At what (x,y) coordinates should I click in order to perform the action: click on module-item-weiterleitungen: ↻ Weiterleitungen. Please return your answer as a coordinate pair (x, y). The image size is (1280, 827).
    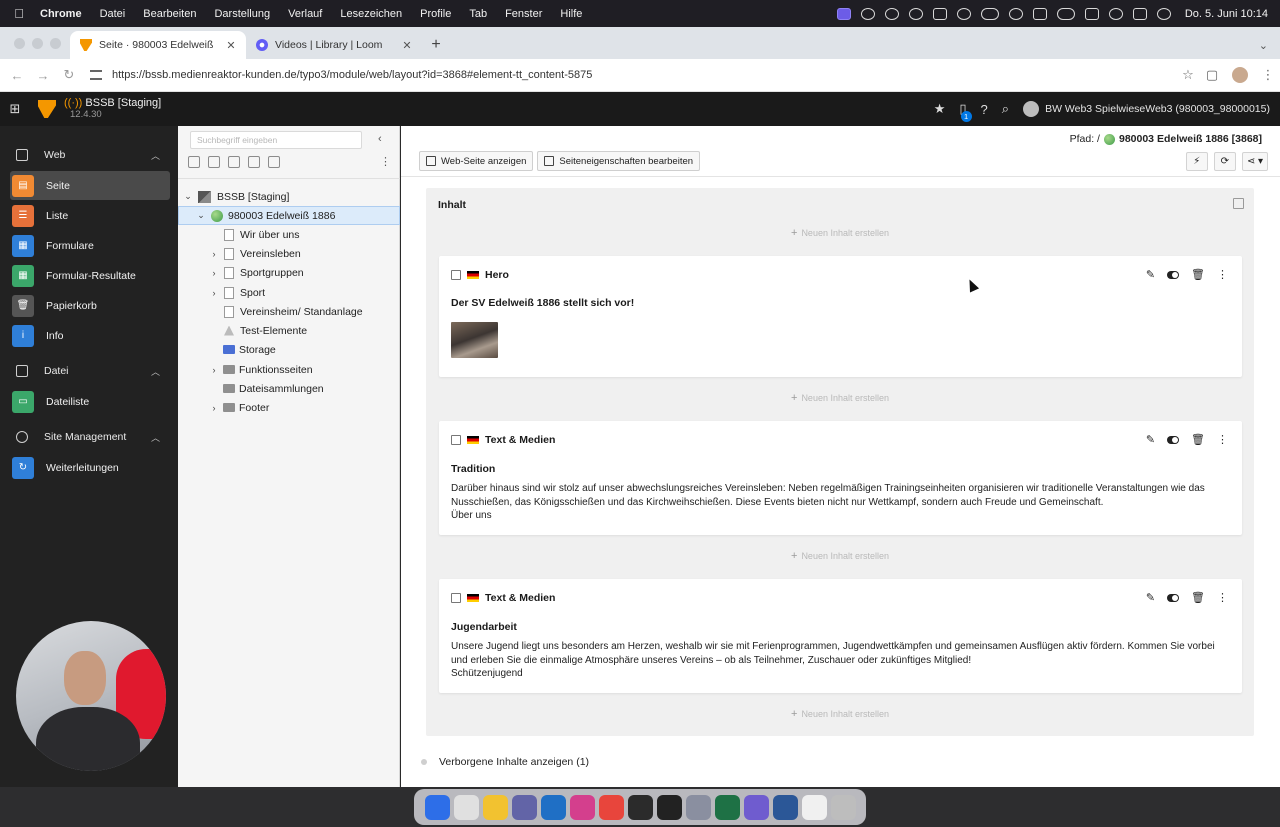
    Looking at the image, I should click on (90, 467).